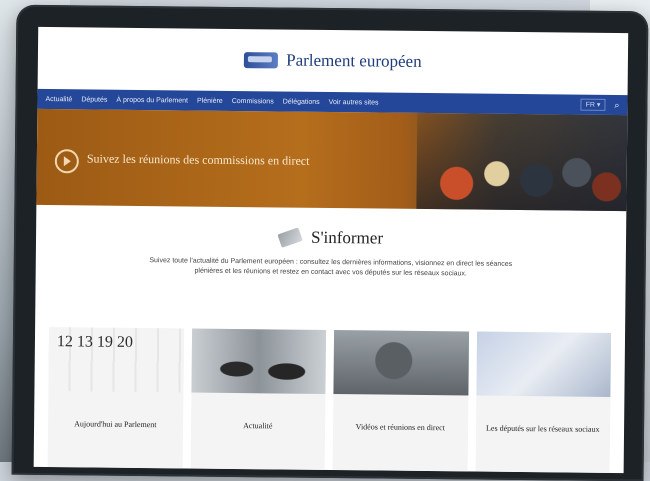  What do you see at coordinates (94, 99) in the screenshot?
I see `nav-item-deputes: Députés` at bounding box center [94, 99].